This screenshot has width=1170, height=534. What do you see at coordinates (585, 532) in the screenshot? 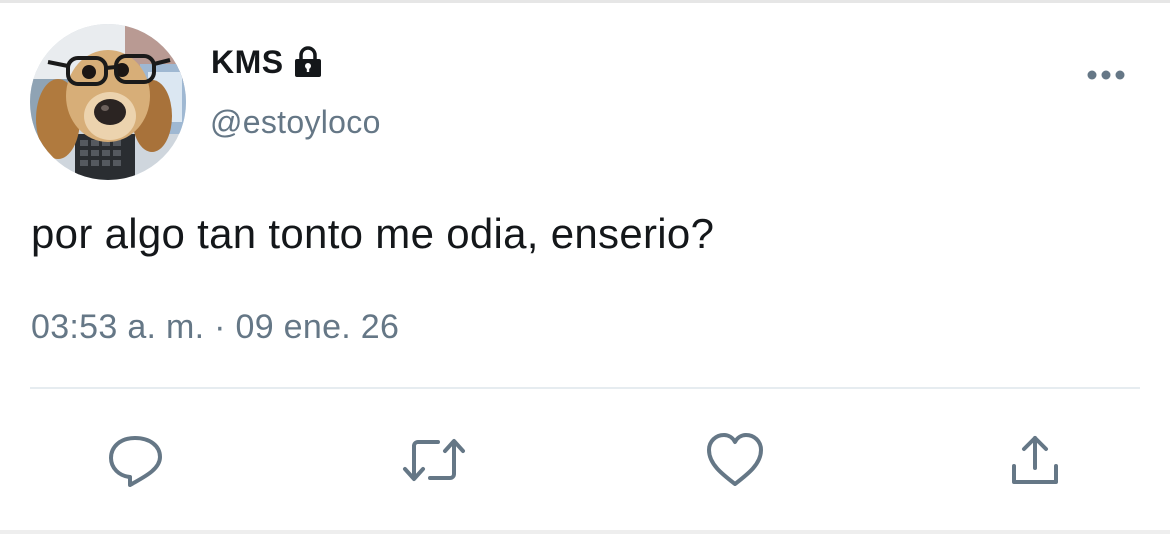
I see `bottom-separator` at bounding box center [585, 532].